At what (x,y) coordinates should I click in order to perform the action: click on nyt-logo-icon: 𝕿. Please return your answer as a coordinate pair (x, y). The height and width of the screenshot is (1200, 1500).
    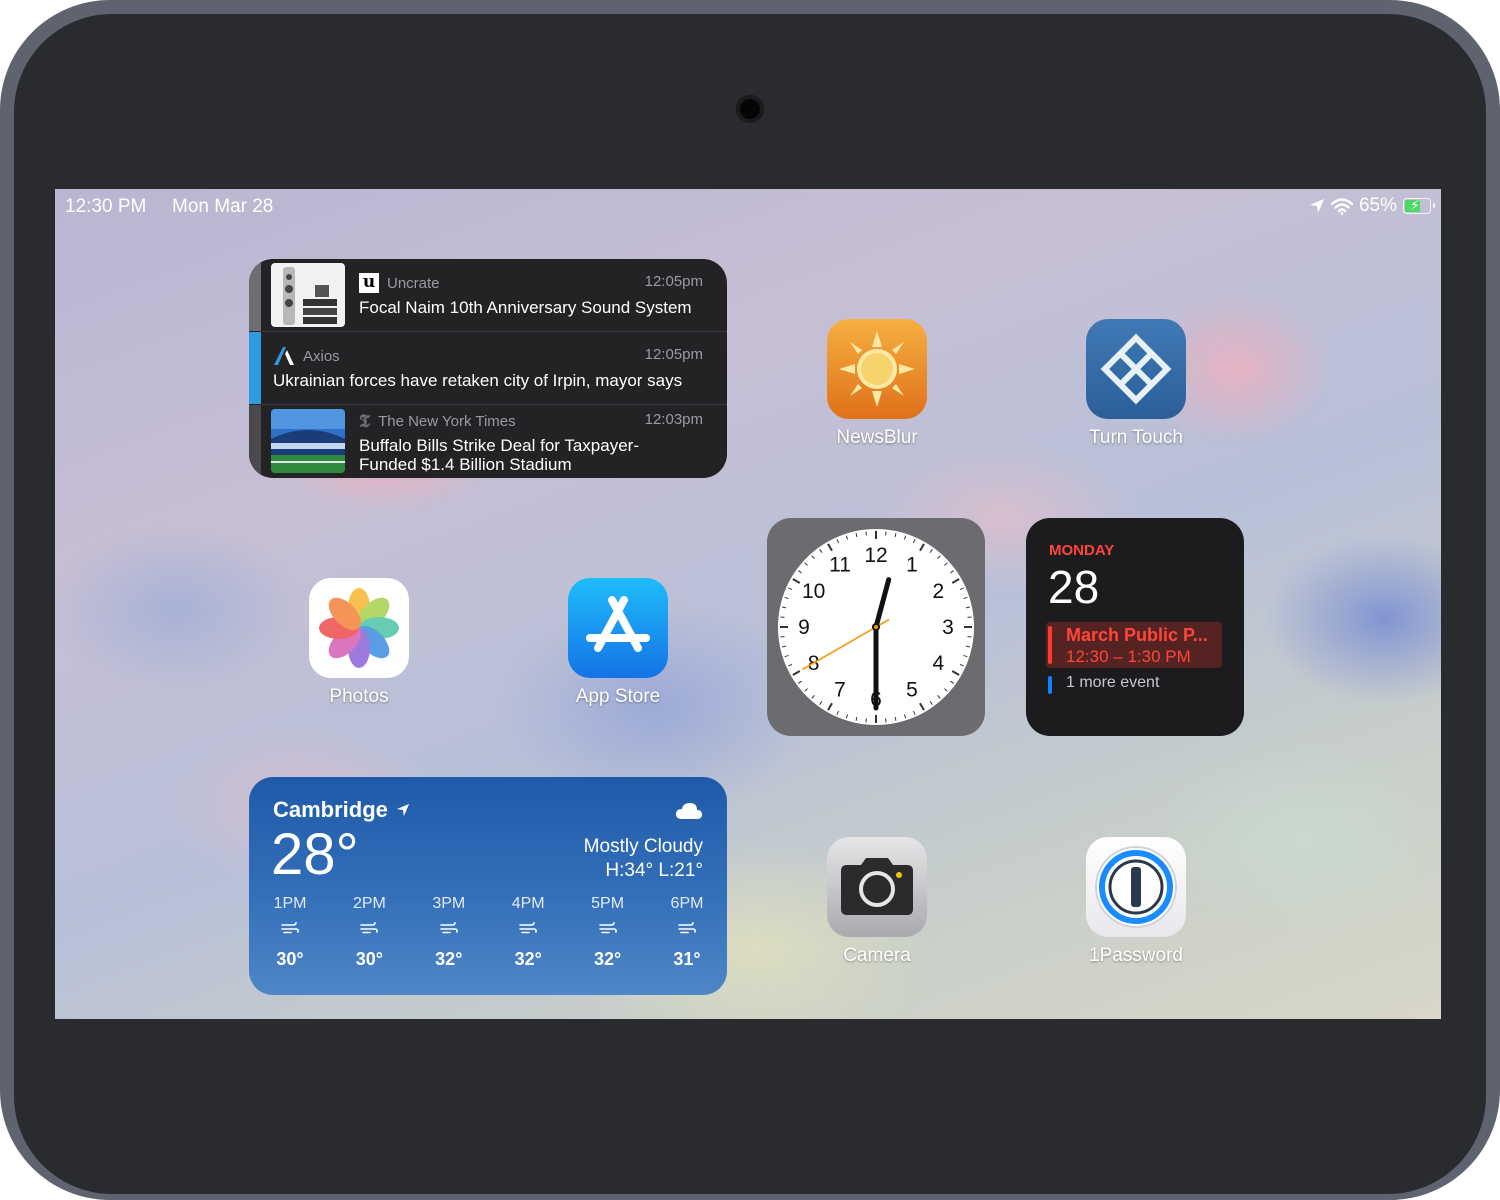
    Looking at the image, I should click on (364, 421).